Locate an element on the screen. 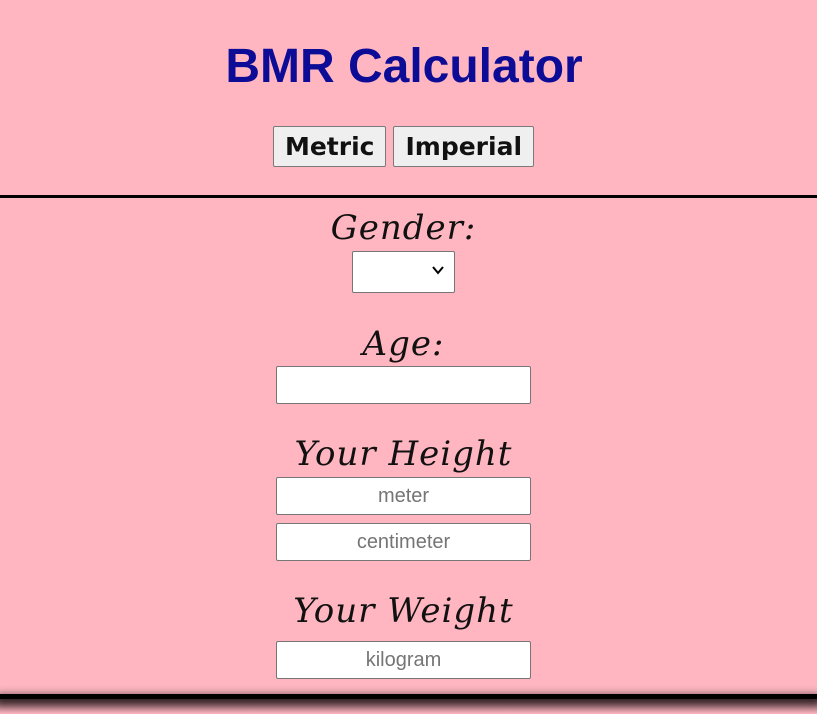 Image resolution: width=817 pixels, height=714 pixels. metric-button: Metric is located at coordinates (329, 146).